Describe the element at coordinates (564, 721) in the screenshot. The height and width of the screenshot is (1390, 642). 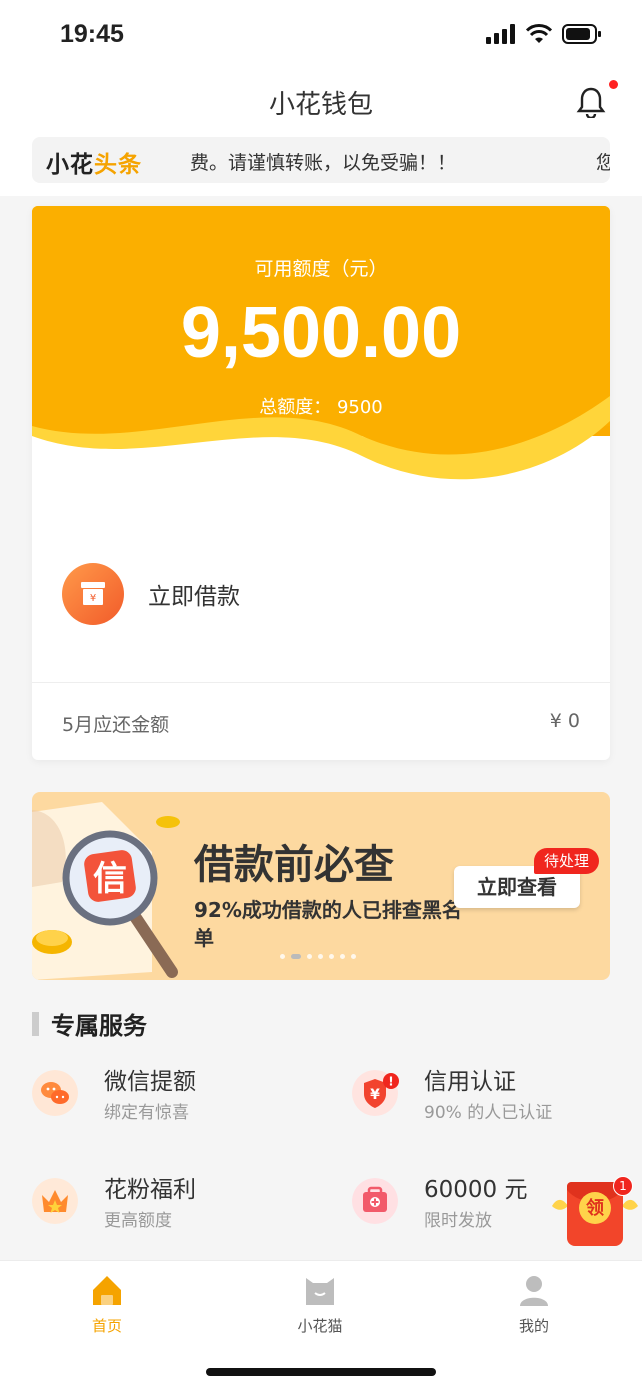
I see `monthly-due-value: ¥ 0` at that location.